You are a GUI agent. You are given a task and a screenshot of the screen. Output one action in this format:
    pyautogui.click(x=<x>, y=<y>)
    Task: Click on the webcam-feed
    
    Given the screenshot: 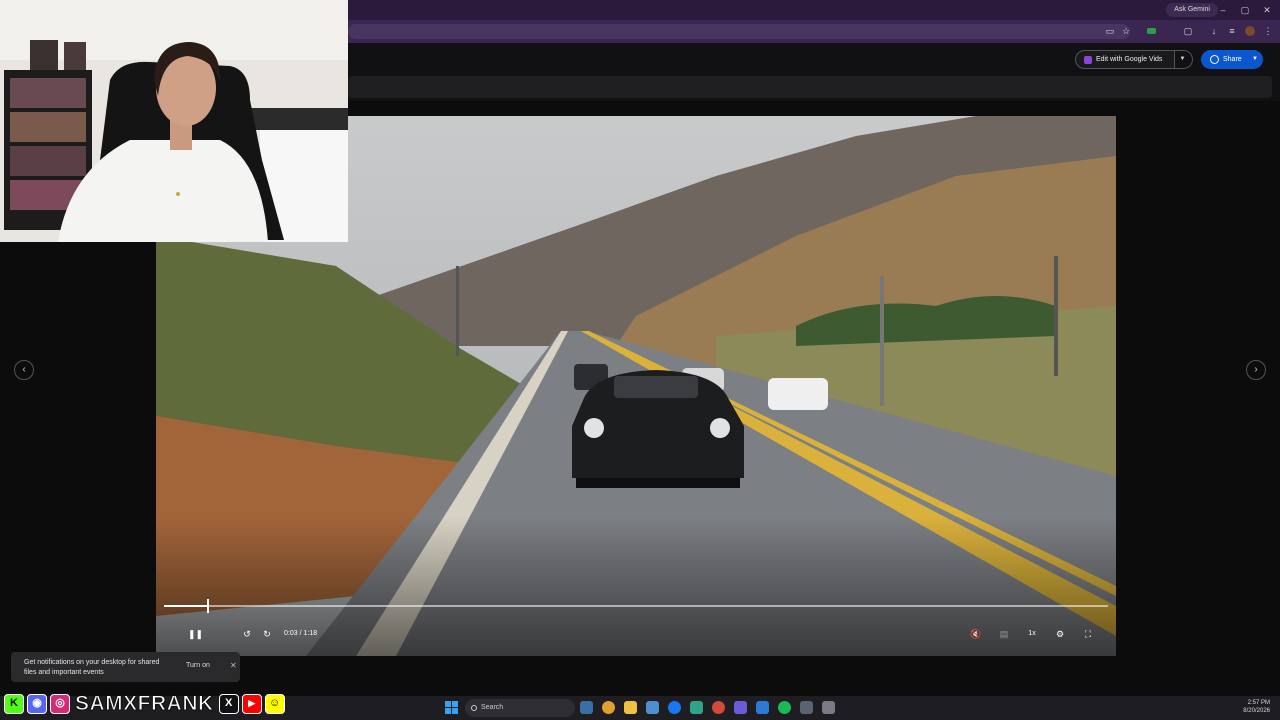 What is the action you would take?
    pyautogui.click(x=174, y=121)
    